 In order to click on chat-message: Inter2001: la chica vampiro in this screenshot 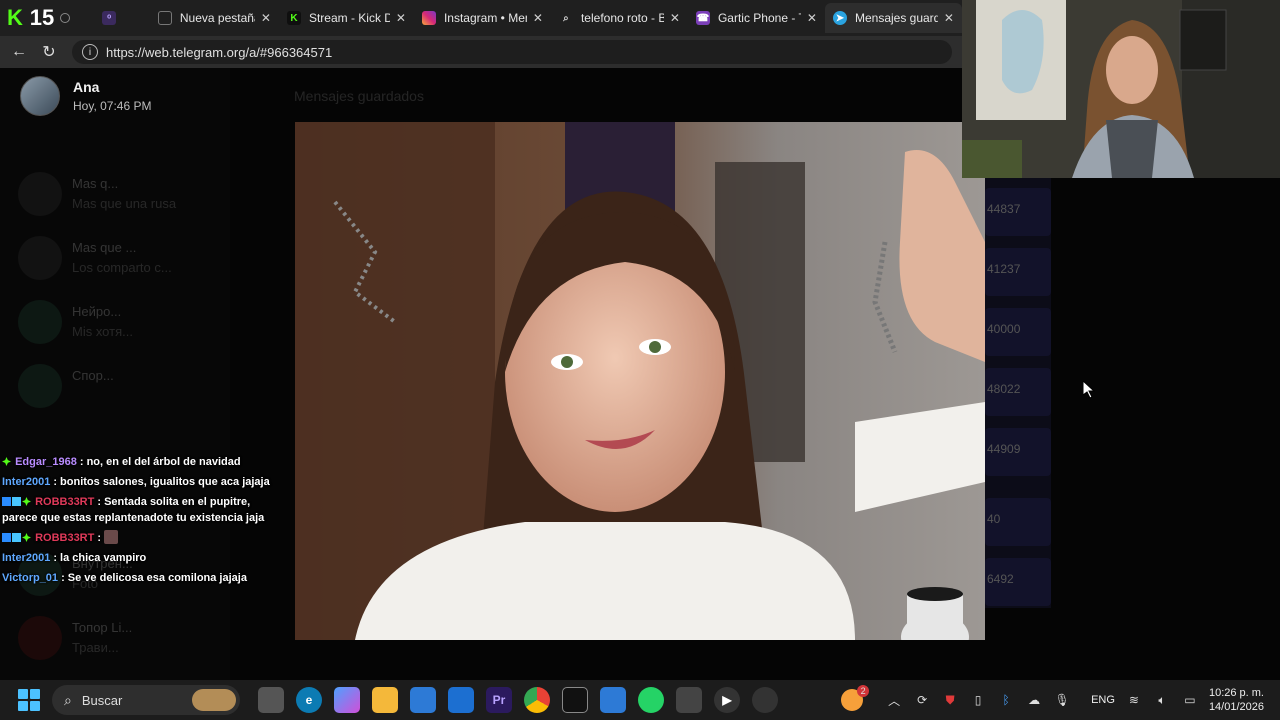, I will do `click(74, 558)`.